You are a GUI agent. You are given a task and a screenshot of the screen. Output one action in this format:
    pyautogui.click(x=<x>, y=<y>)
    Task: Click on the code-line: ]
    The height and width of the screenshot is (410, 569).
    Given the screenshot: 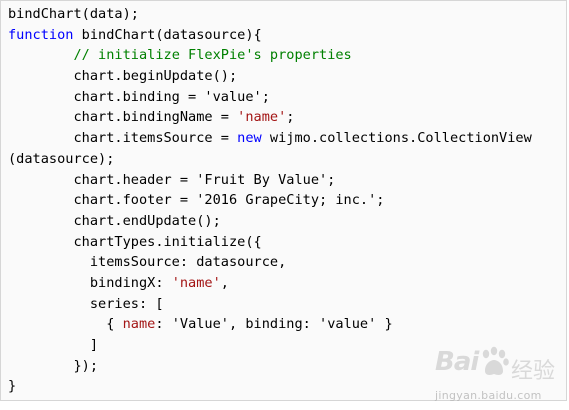 What is the action you would take?
    pyautogui.click(x=287, y=345)
    